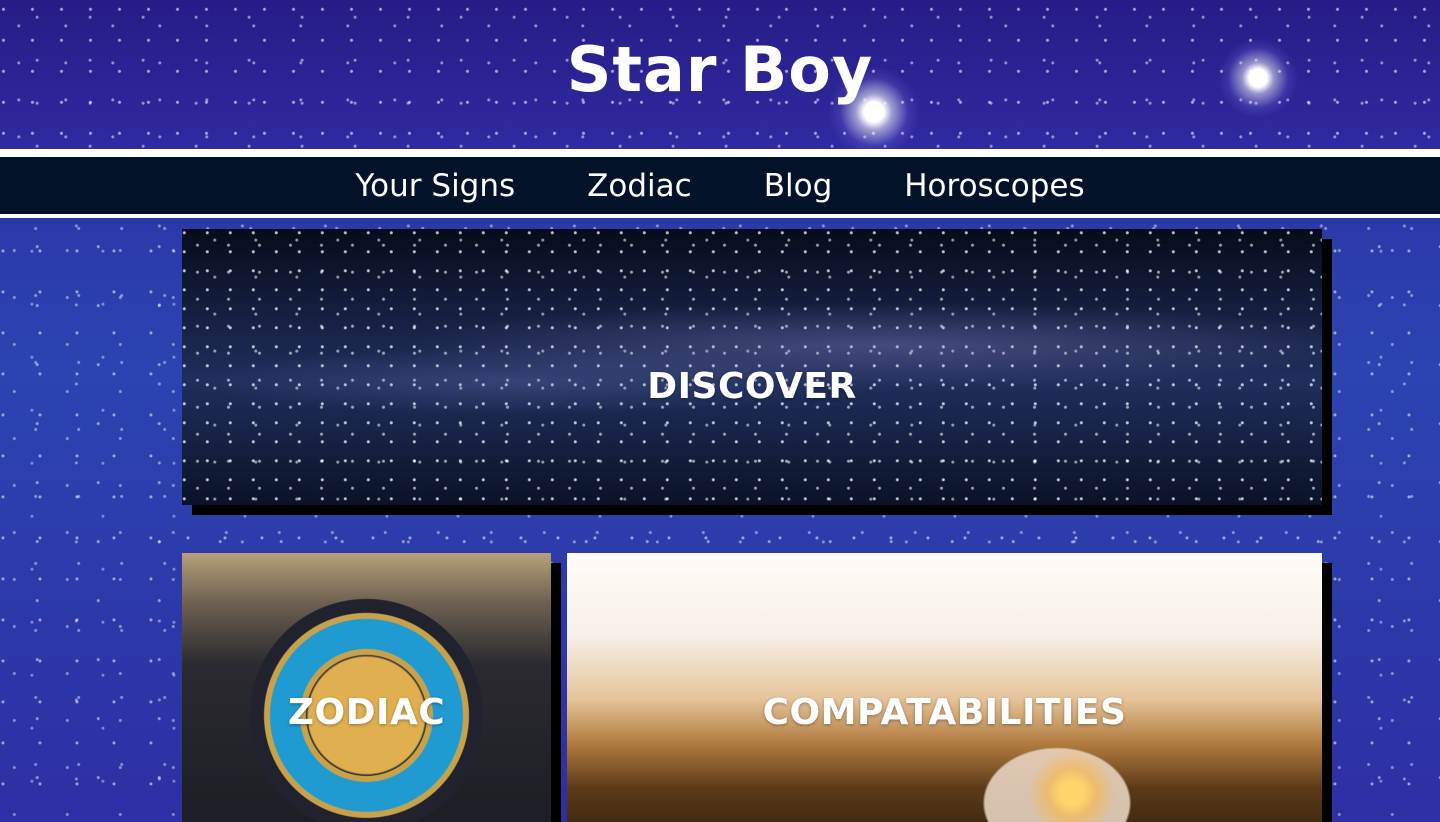 The width and height of the screenshot is (1440, 822). Describe the element at coordinates (944, 712) in the screenshot. I see `compatibilities-card-label: COMPATABILITIES` at that location.